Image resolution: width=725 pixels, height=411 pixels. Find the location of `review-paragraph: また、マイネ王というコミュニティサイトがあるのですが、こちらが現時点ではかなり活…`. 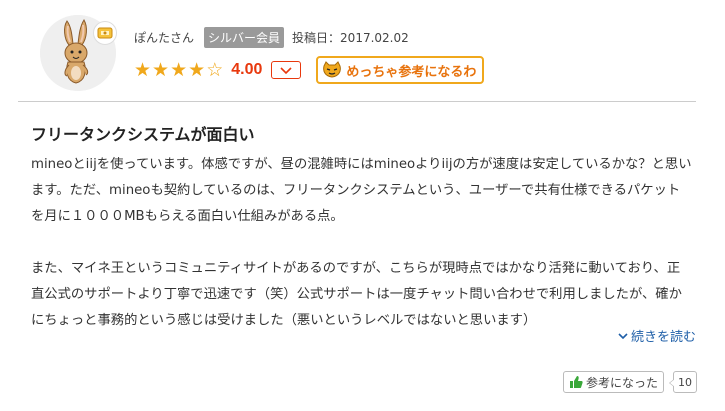

review-paragraph: また、マイネ王というコミュニティサイトがあるのですが、こちらが現時点ではかなり活… is located at coordinates (356, 294).